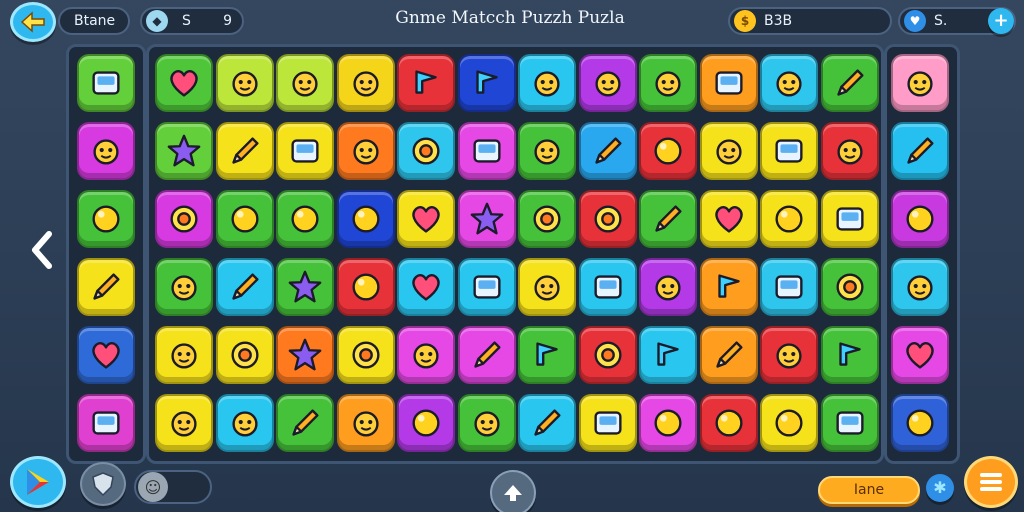 Image resolution: width=1024 pixels, height=512 pixels. Describe the element at coordinates (991, 482) in the screenshot. I see `menu-button` at that location.